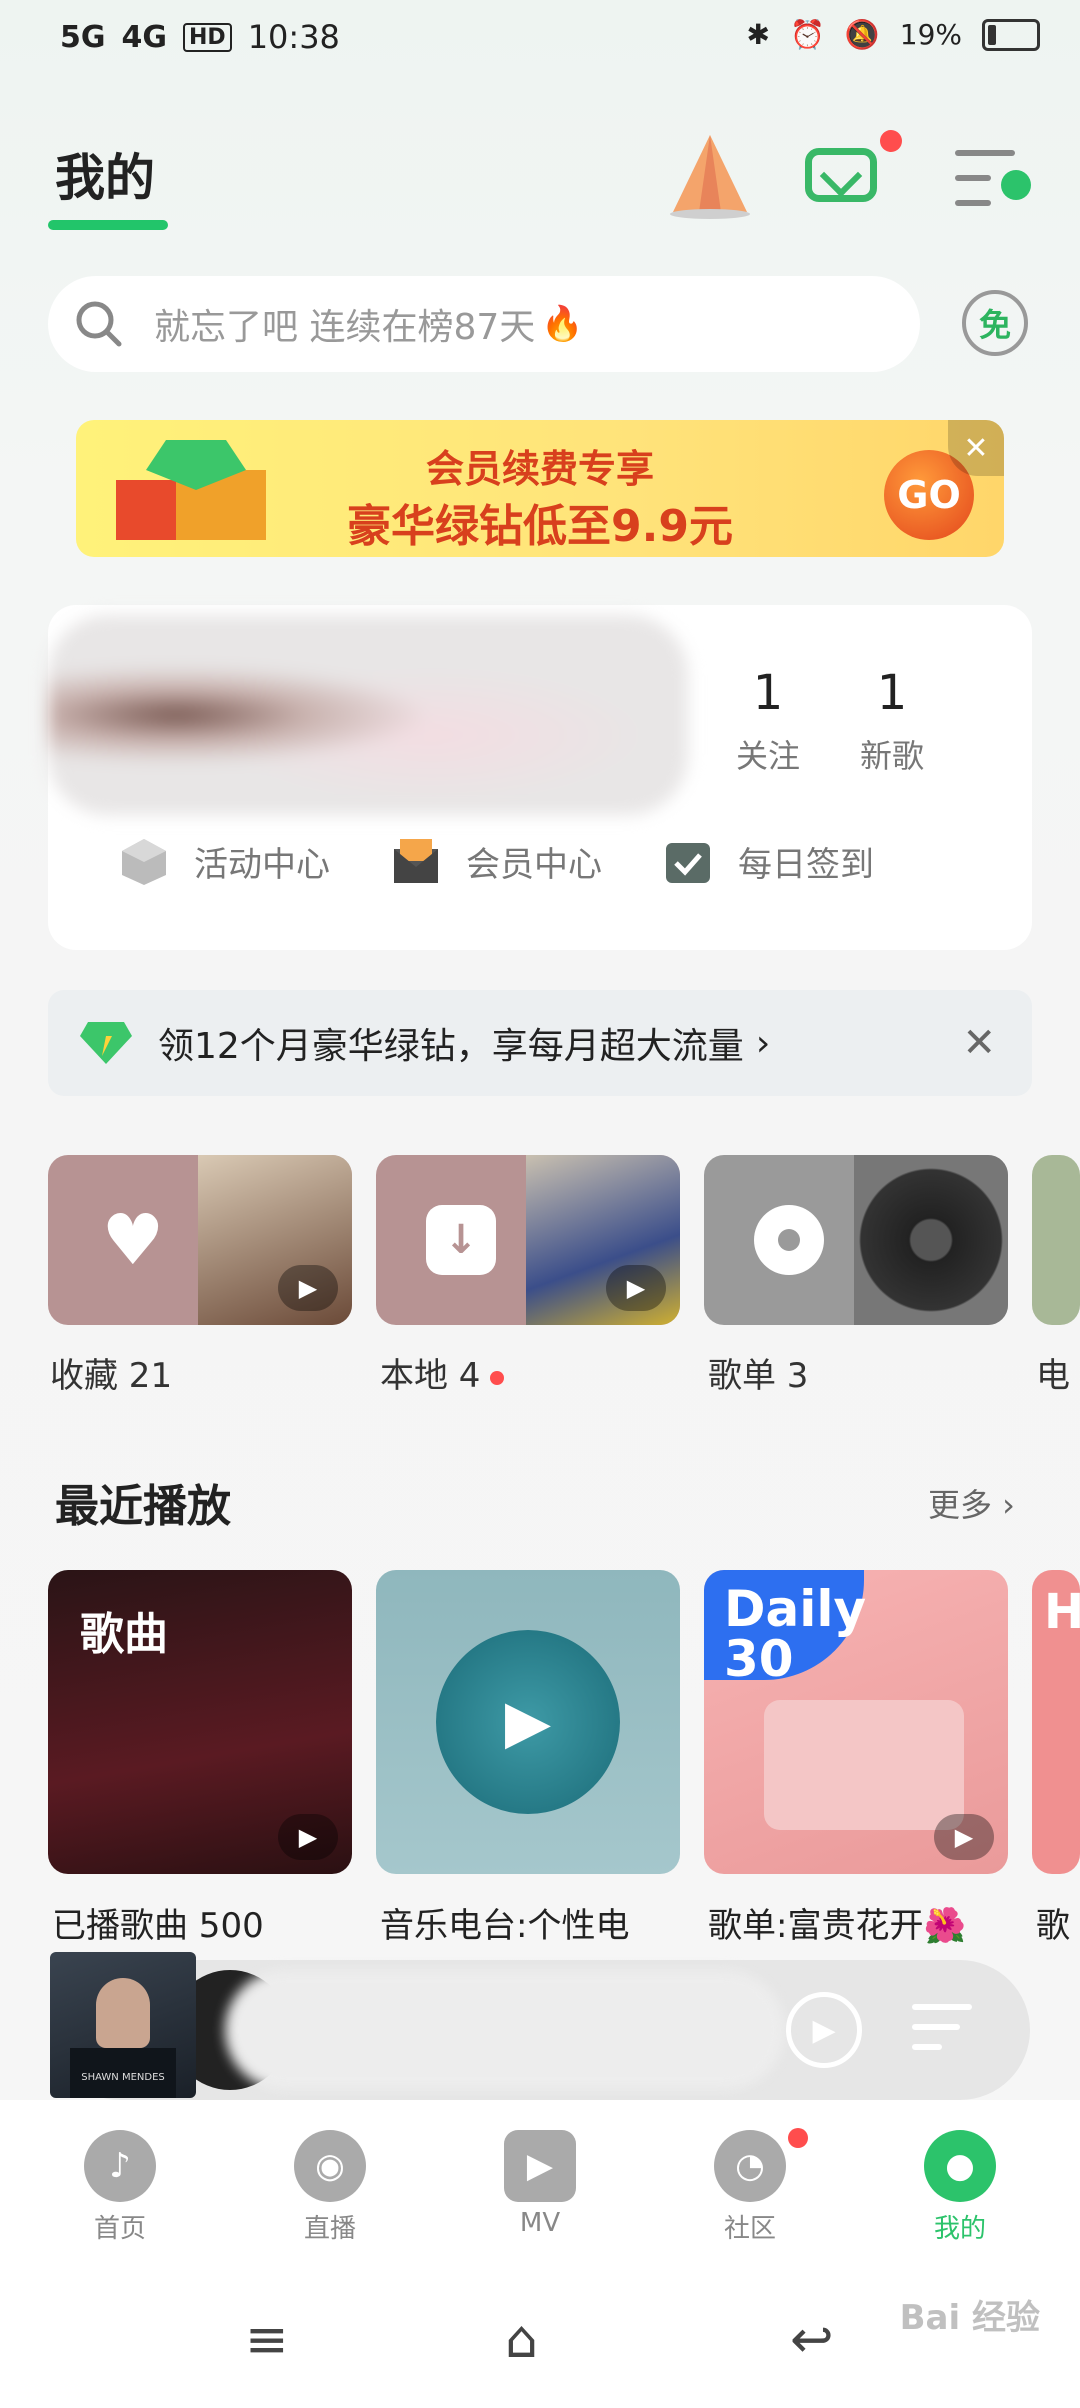 The width and height of the screenshot is (1080, 2408). I want to click on vip-banner: 会员续费专享 豪华绿钻低至9.9元 GO ✕, so click(540, 488).